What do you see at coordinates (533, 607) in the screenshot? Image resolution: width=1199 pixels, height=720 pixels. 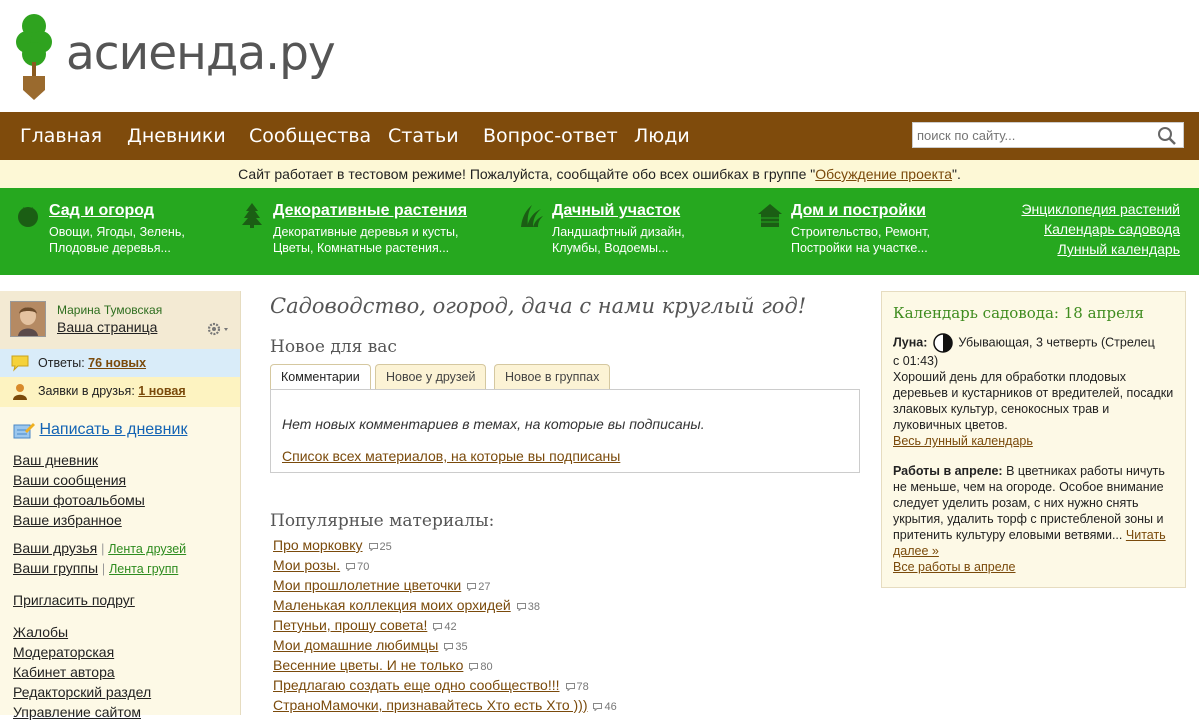 I see `comment-count-value: 38` at bounding box center [533, 607].